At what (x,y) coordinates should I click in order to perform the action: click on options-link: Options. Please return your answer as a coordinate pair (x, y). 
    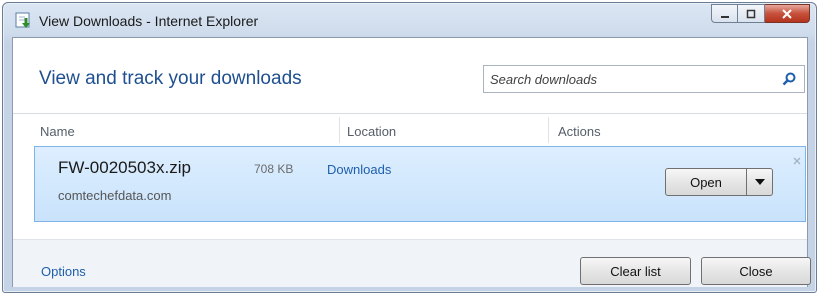
    Looking at the image, I should click on (63, 271).